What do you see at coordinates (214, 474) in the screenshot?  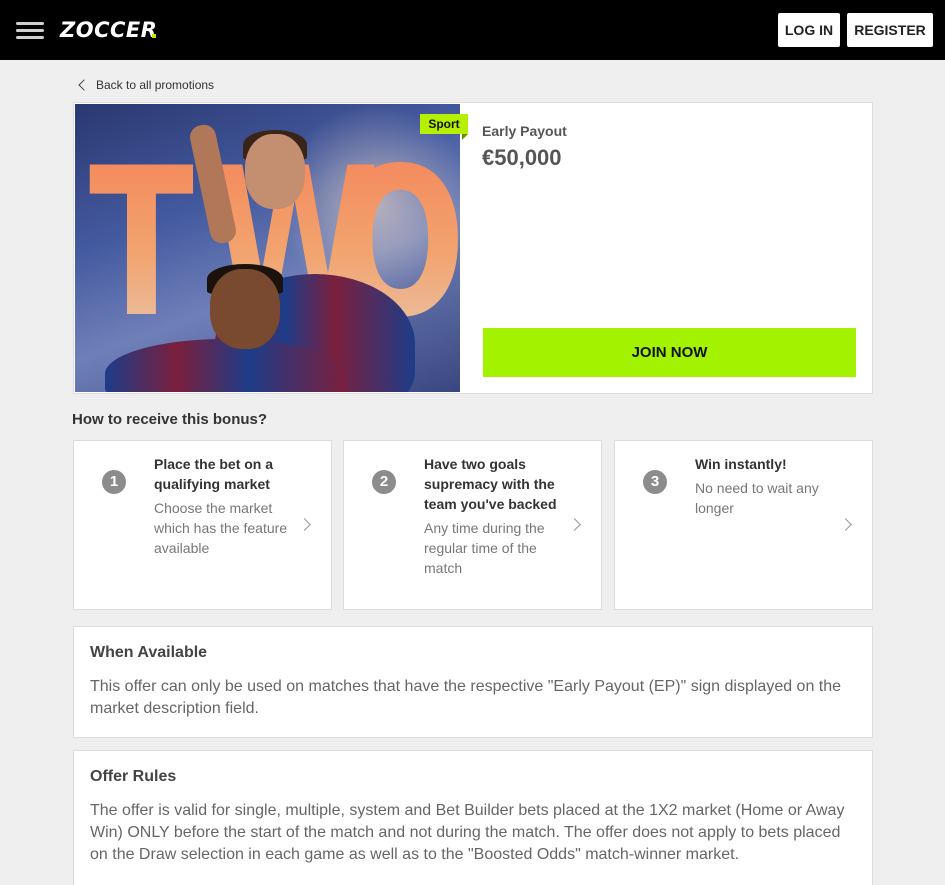 I see `step-title-text: Place the bet on a qualifying market` at bounding box center [214, 474].